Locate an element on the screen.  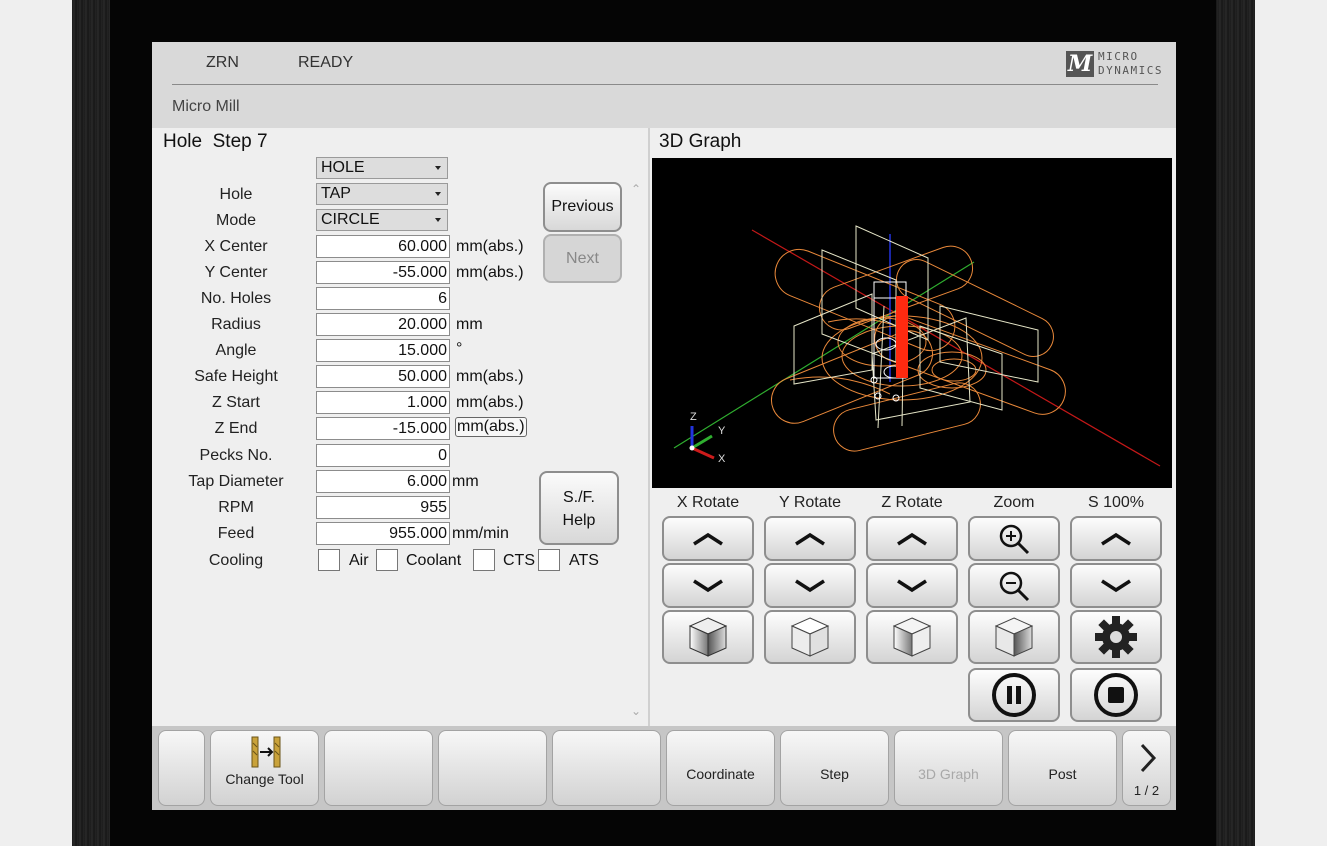
y-rotate-down-button is located at coordinates (810, 585).